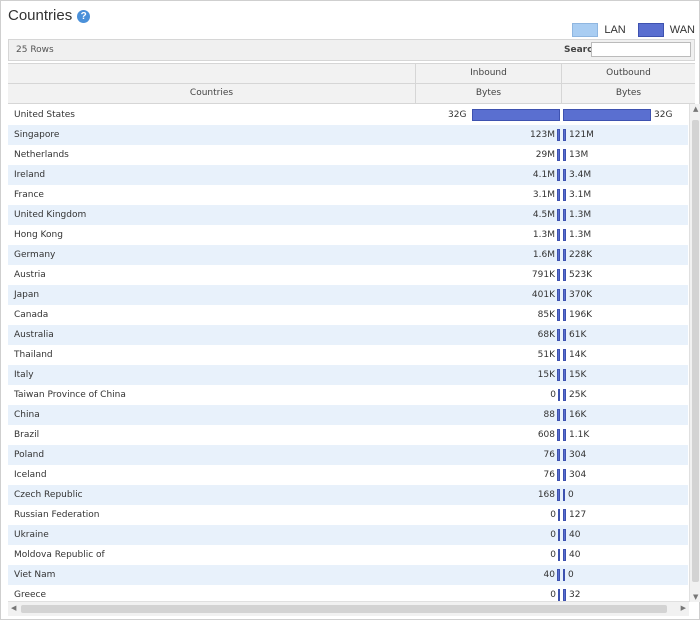  I want to click on outbound-value: 3.4M, so click(580, 175).